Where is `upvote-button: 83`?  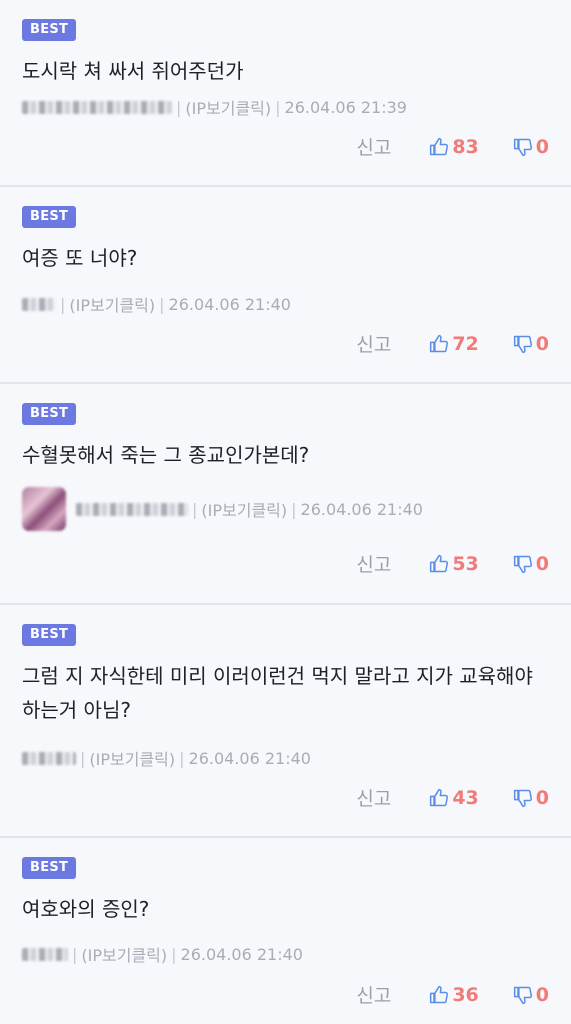 upvote-button: 83 is located at coordinates (454, 146).